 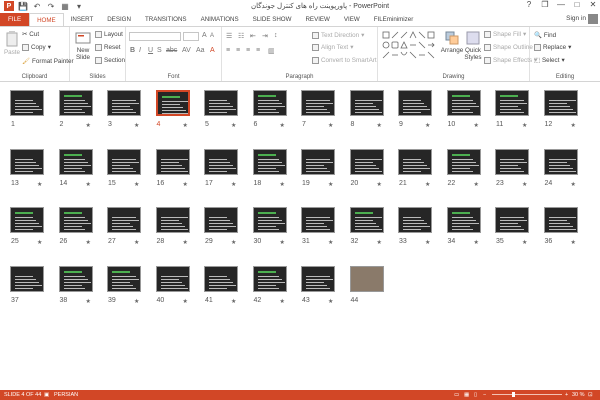 What do you see at coordinates (505, 34) in the screenshot?
I see `shape-fill-button: Shape Fill ▾` at bounding box center [505, 34].